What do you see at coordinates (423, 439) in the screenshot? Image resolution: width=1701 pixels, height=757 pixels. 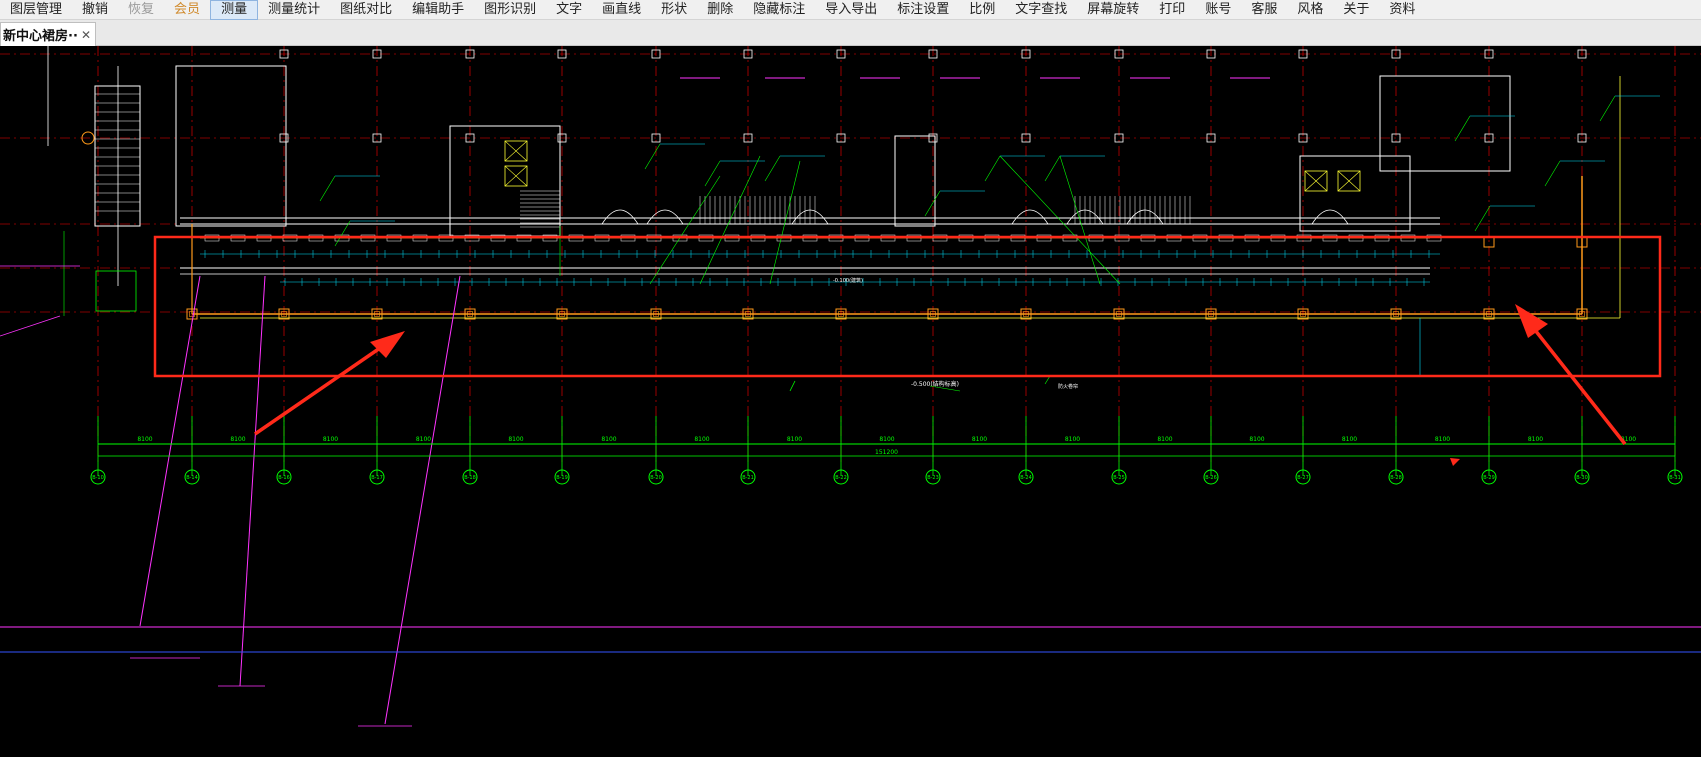 I see `grid-span-label-3: 8100` at bounding box center [423, 439].